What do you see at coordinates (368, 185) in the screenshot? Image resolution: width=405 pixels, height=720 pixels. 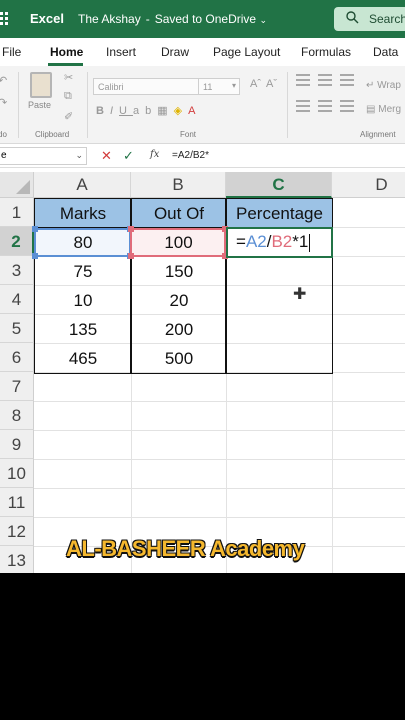 I see `column-header-d: D` at bounding box center [368, 185].